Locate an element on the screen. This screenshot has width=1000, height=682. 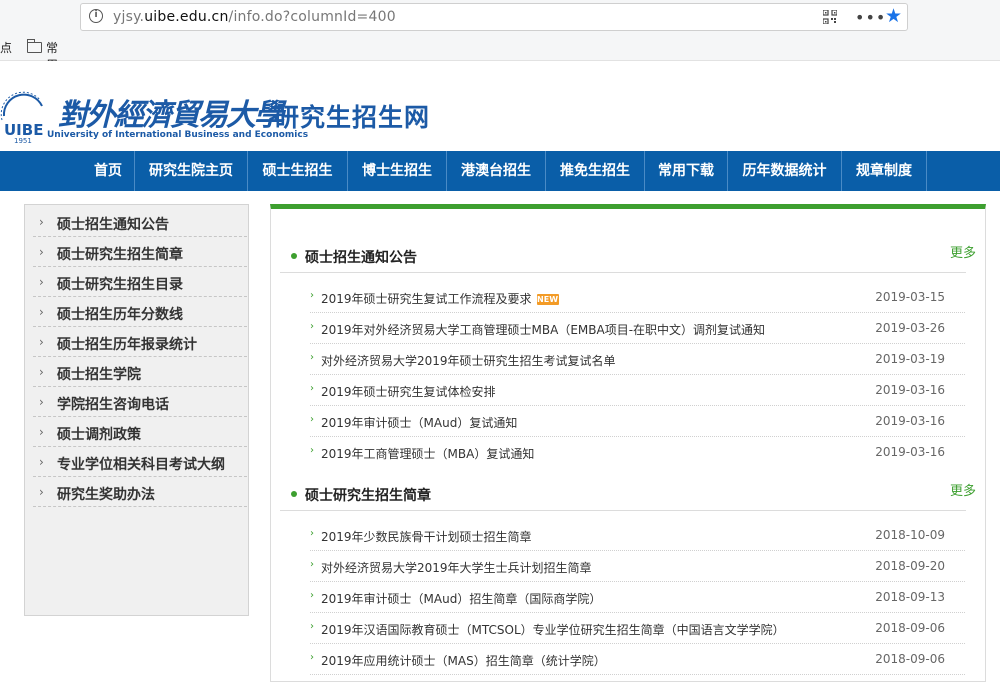
nav-separator is located at coordinates (926, 171).